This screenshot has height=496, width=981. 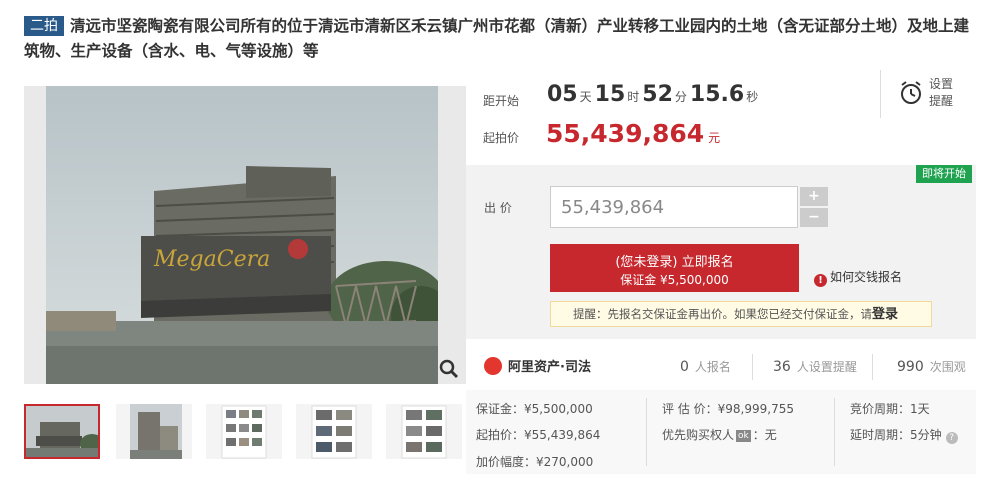 I want to click on decrease-bid-button: −, so click(x=814, y=217).